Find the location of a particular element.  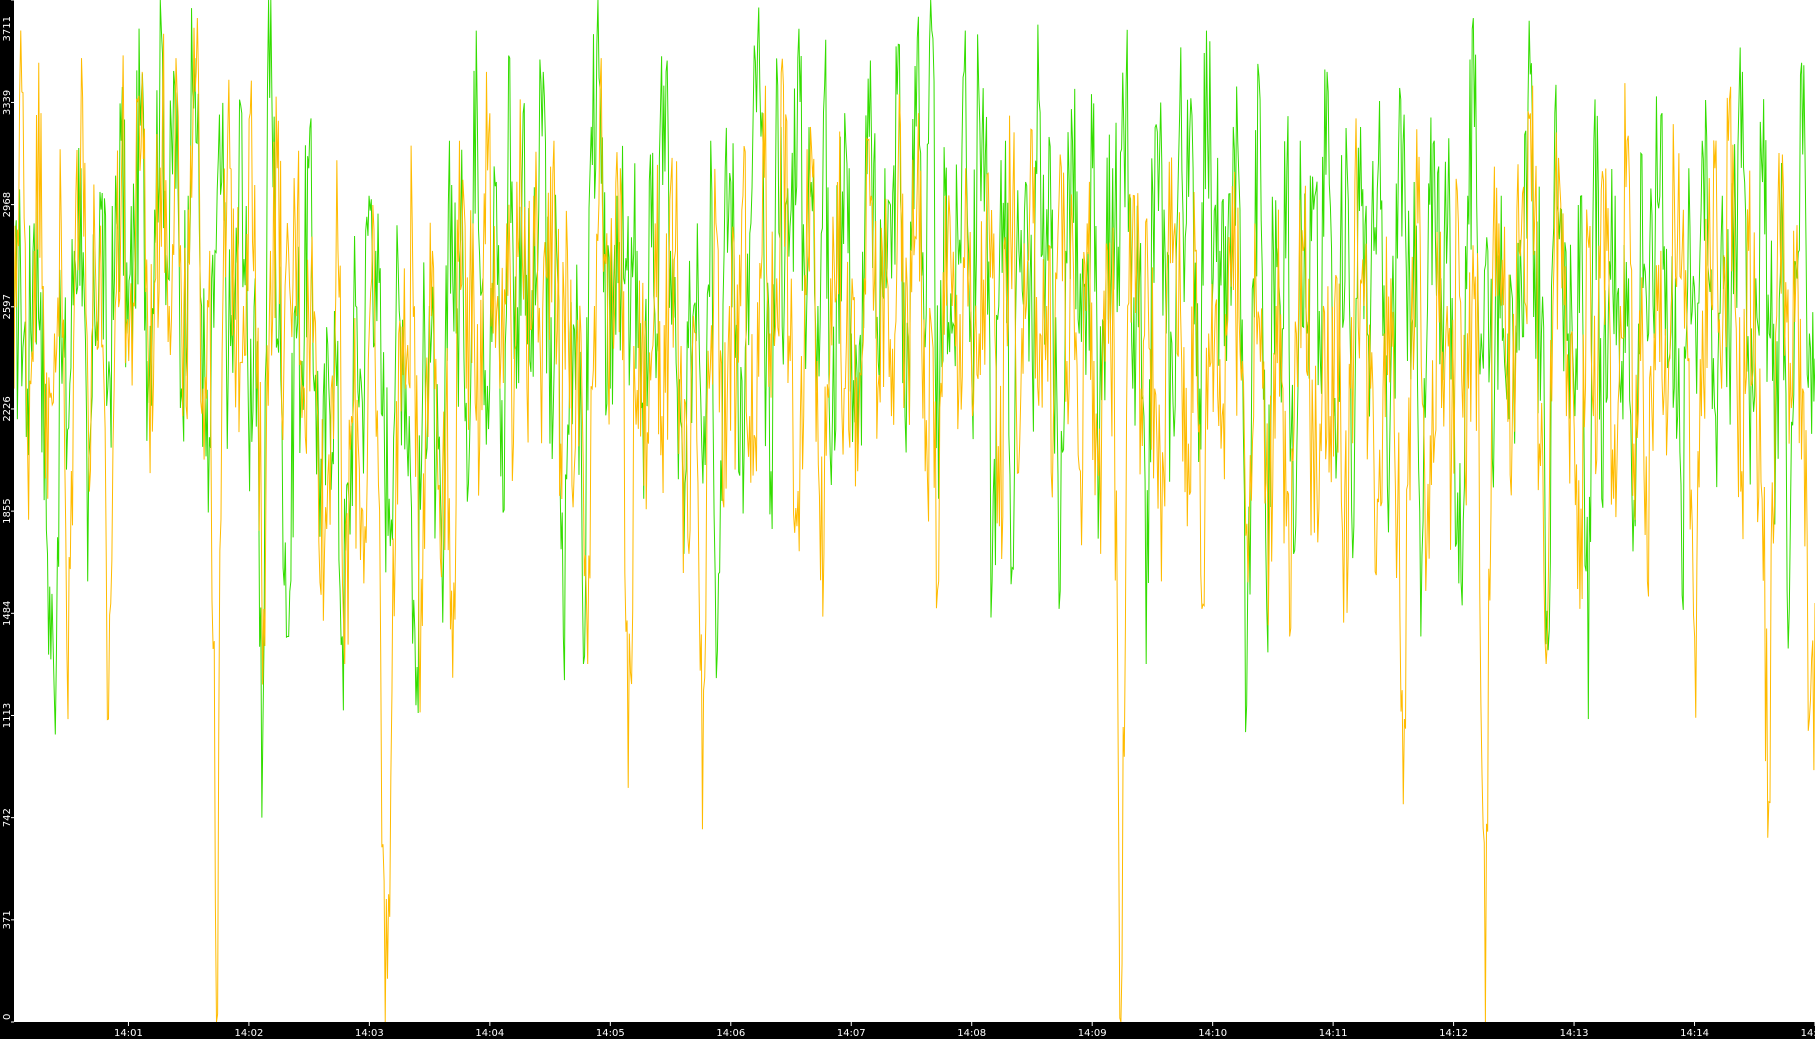

x-tick-label: 14:11 is located at coordinates (1333, 1033).